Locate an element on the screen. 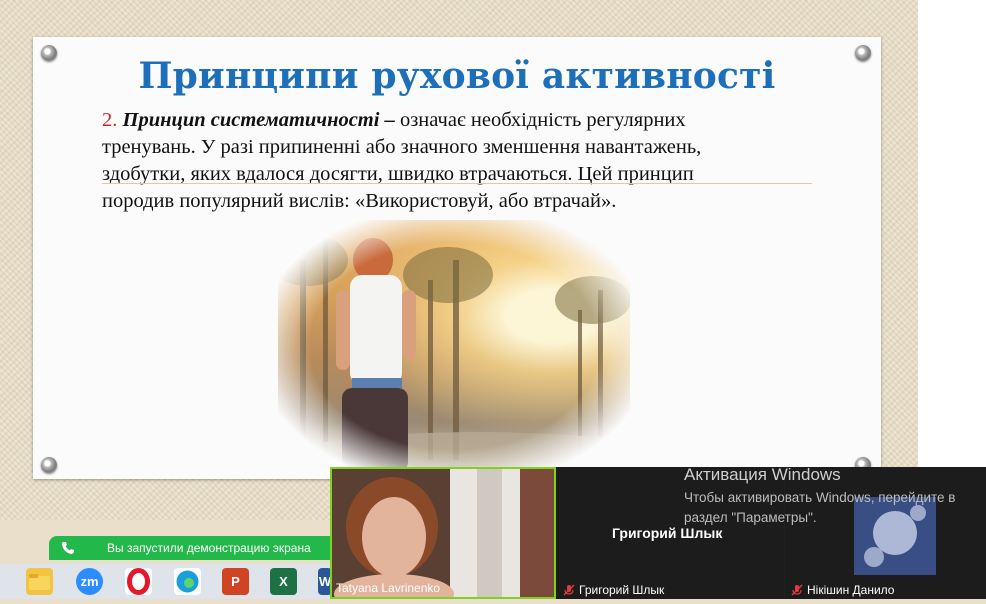 This screenshot has width=986, height=604. participant-video-feed is located at coordinates (443, 536).